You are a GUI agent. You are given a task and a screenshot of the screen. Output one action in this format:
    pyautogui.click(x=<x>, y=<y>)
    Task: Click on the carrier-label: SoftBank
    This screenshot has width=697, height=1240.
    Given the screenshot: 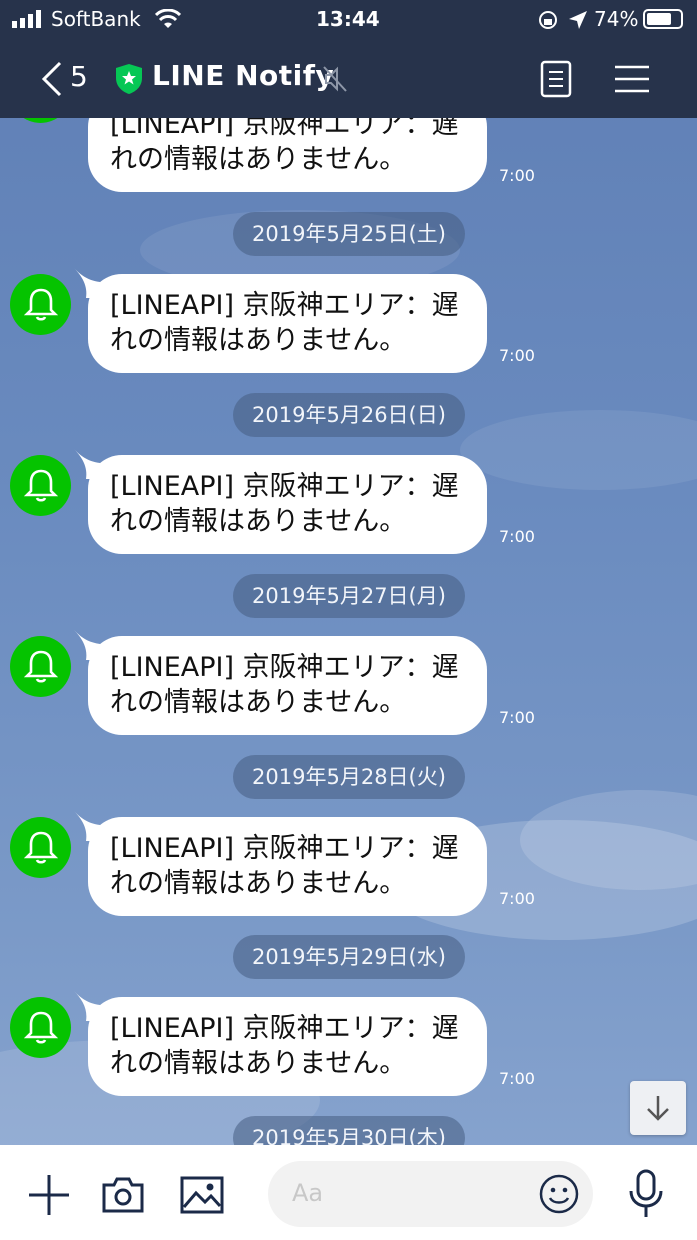 What is the action you would take?
    pyautogui.click(x=96, y=19)
    